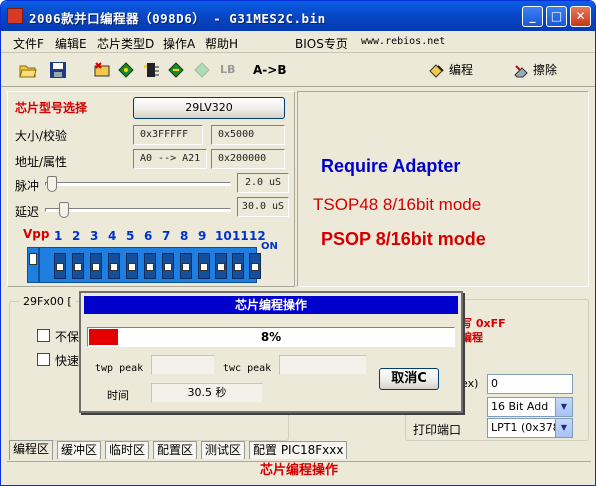  I want to click on title-bar: 2006款并口编程器（098D6） - G31MES2C.bin _ □ ✕, so click(298, 16).